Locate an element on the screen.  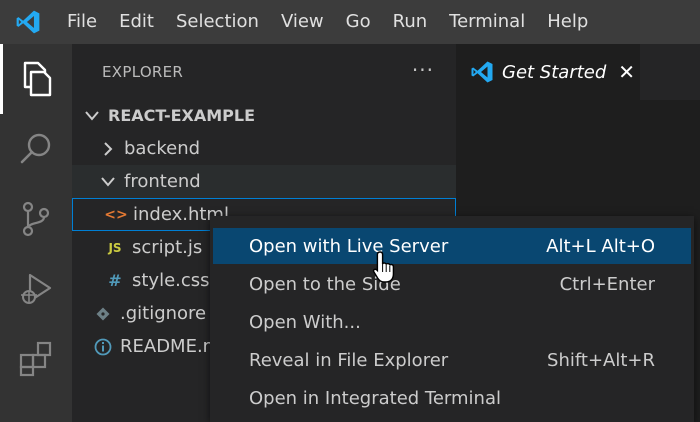
css-file-icon: # is located at coordinates (115, 280).